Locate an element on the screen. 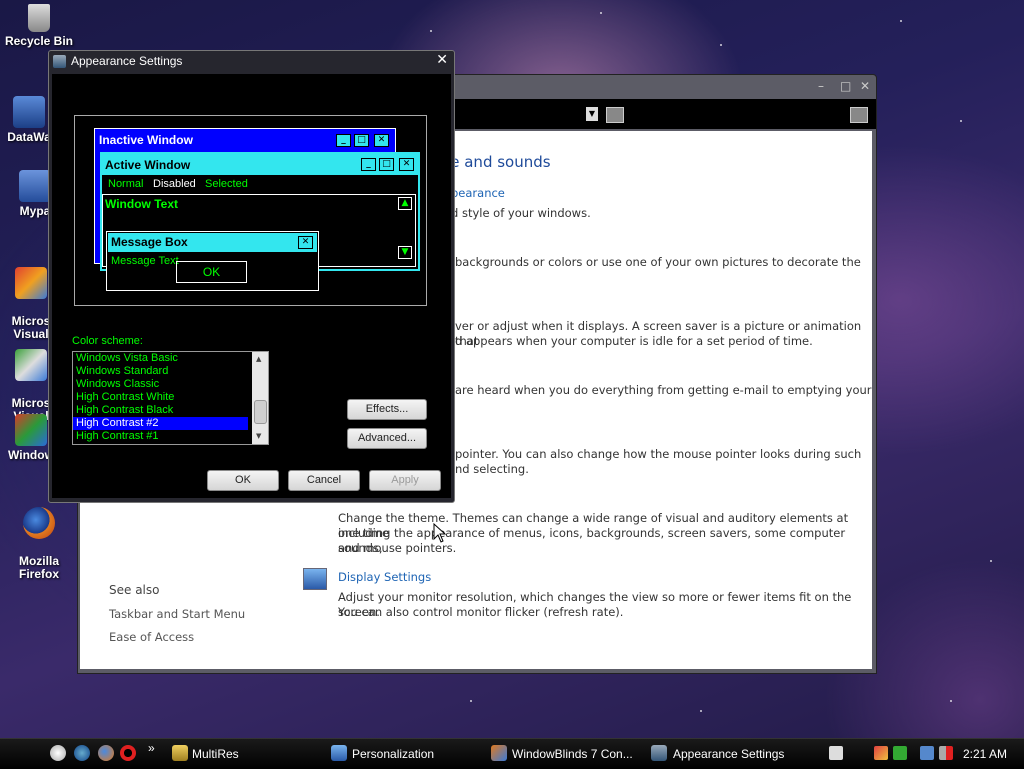 This screenshot has height=769, width=1024. dialog-title: Appearance Settings is located at coordinates (127, 61).